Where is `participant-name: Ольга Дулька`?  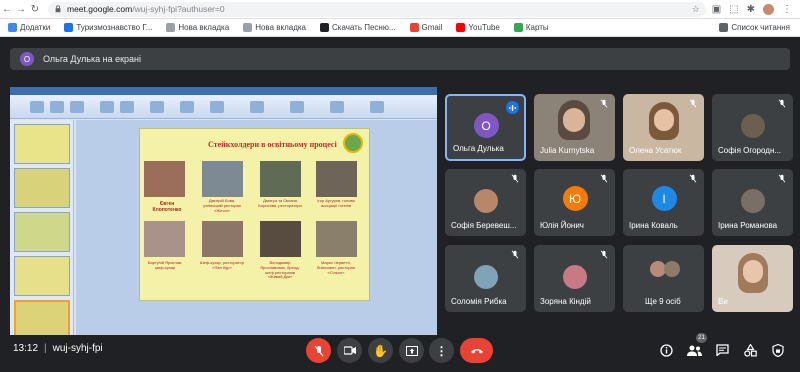
participant-name: Ольга Дулька is located at coordinates (478, 148).